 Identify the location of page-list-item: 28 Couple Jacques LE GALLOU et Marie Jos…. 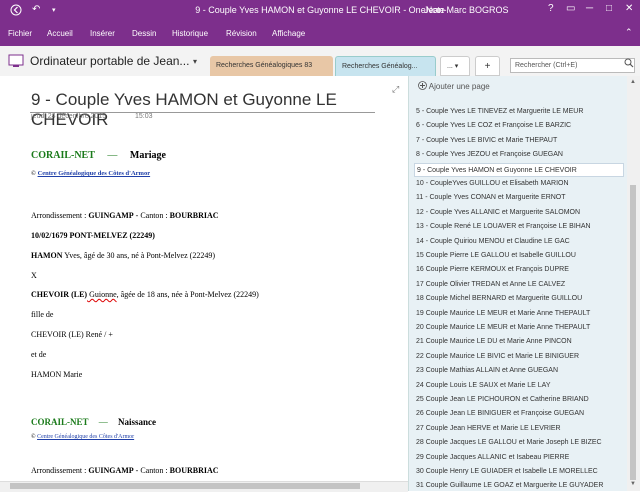
(519, 443).